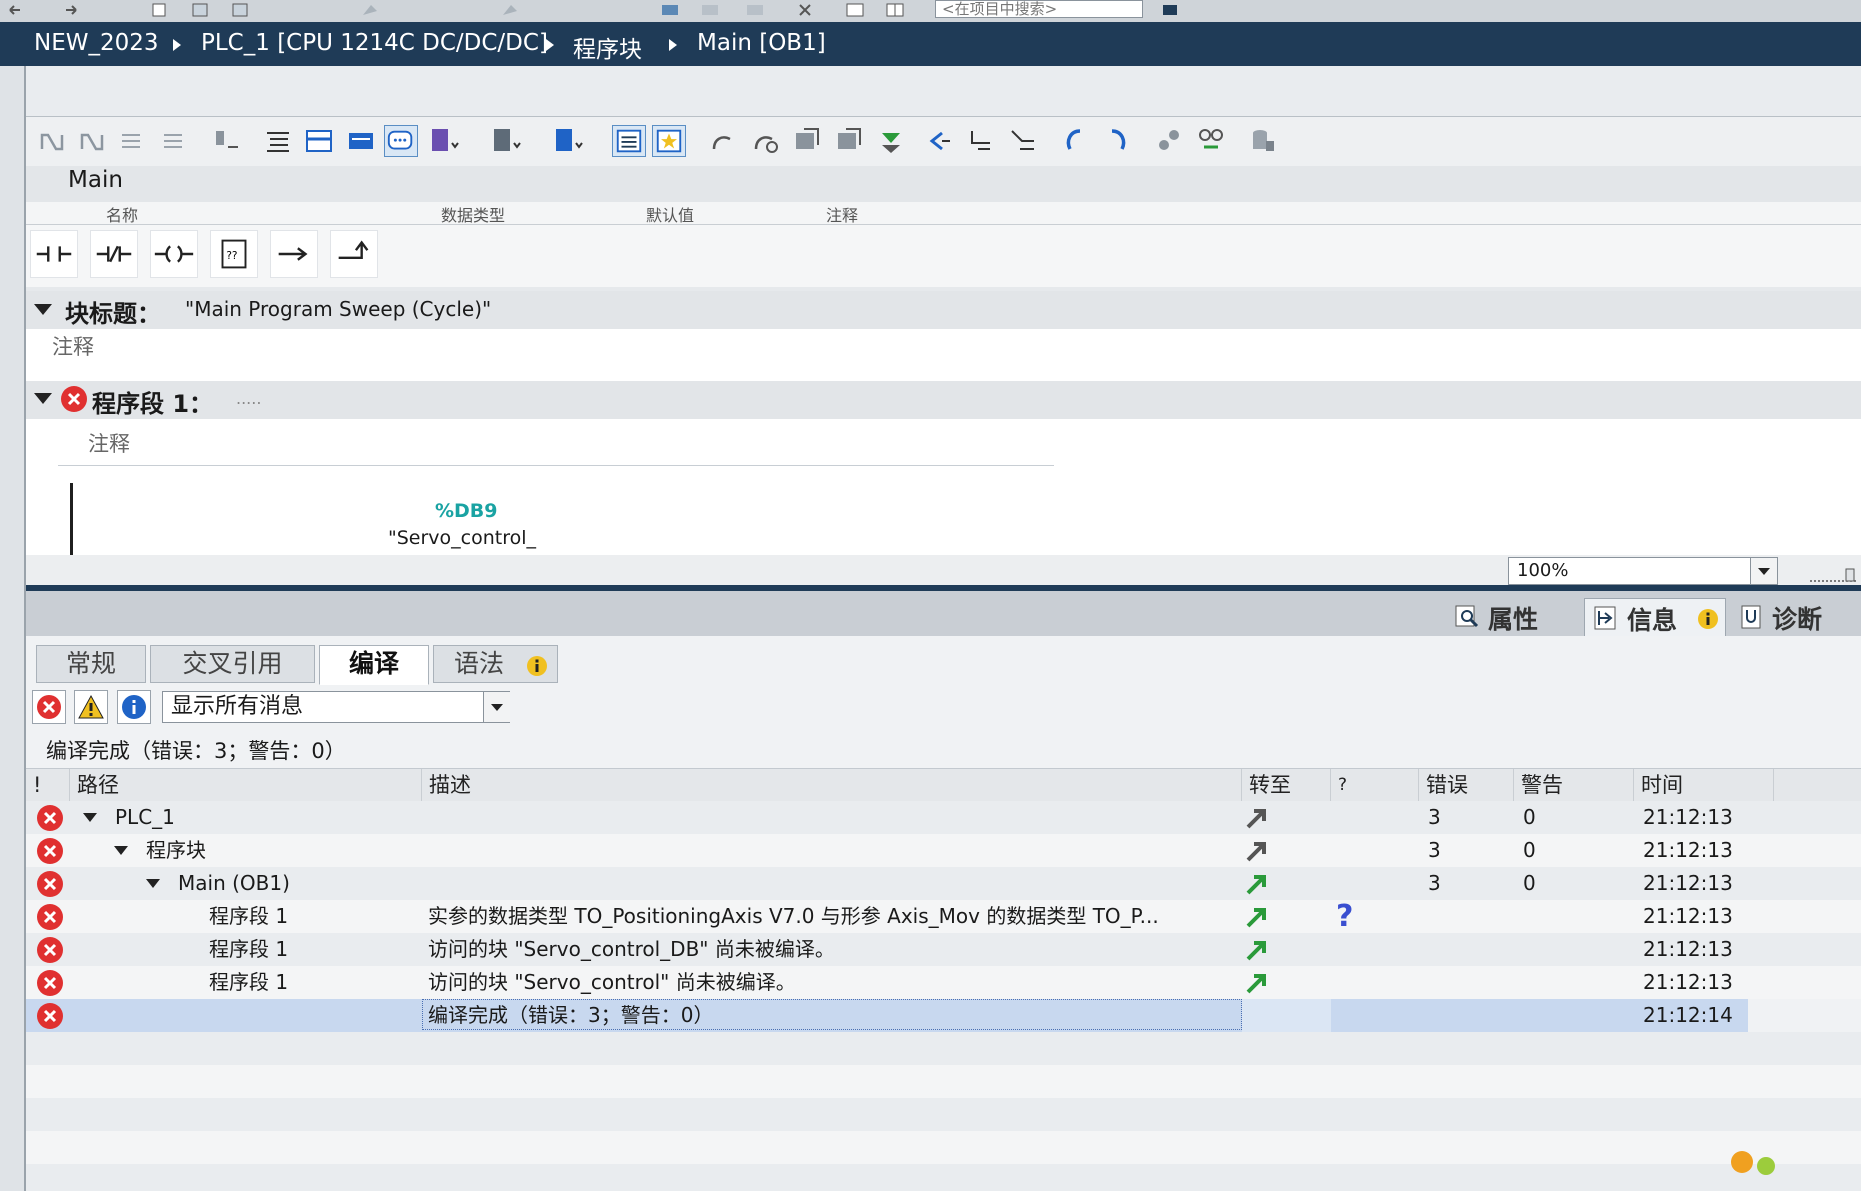 The width and height of the screenshot is (1861, 1191). I want to click on tab-general: 常规, so click(91, 664).